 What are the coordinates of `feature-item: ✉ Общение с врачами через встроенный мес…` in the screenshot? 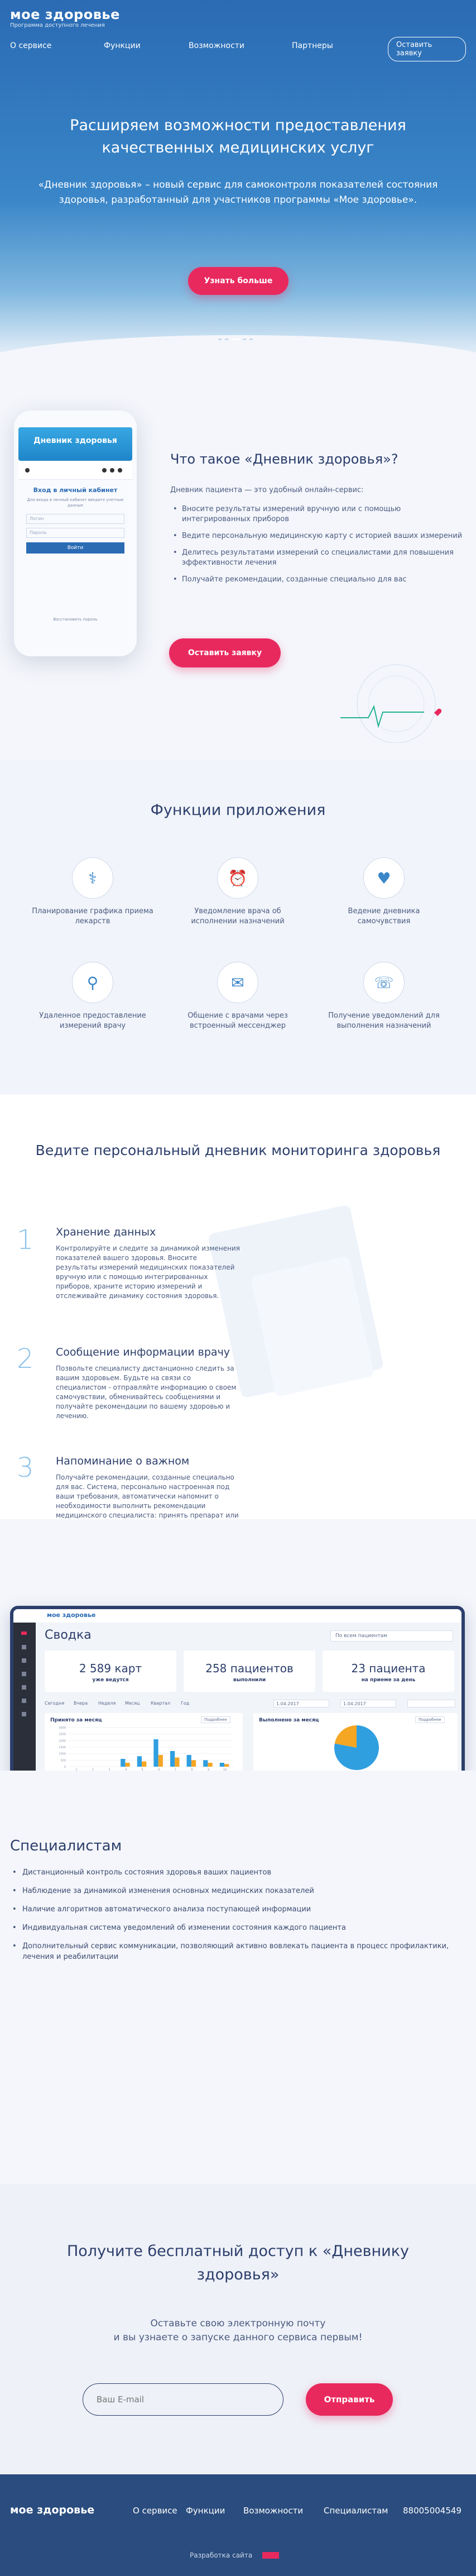 It's located at (237, 997).